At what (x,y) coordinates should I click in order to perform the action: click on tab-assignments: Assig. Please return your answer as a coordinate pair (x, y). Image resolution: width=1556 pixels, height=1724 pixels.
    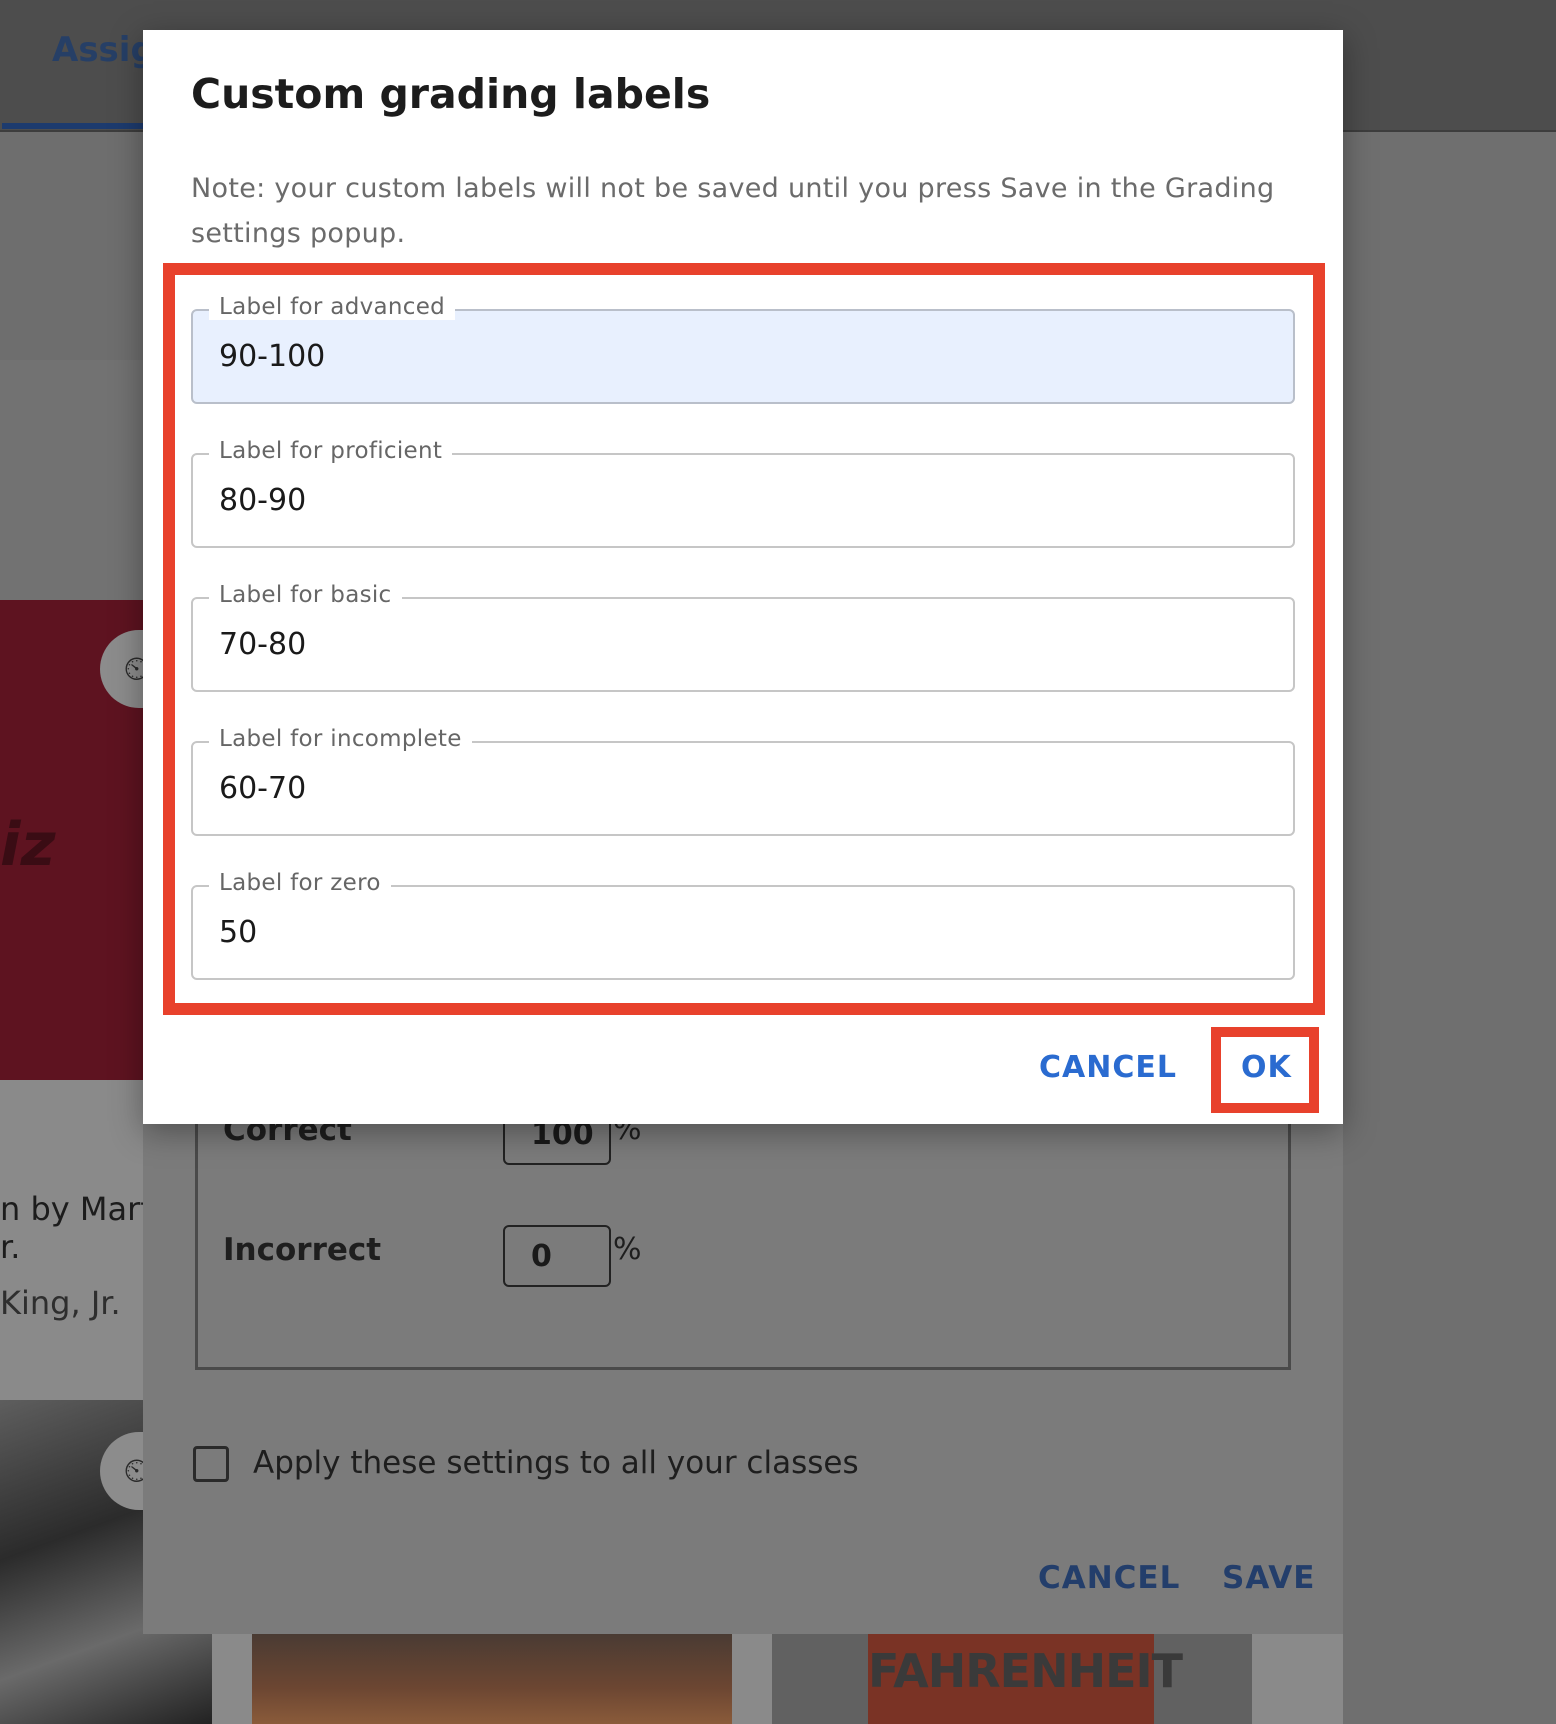
    Looking at the image, I should click on (103, 50).